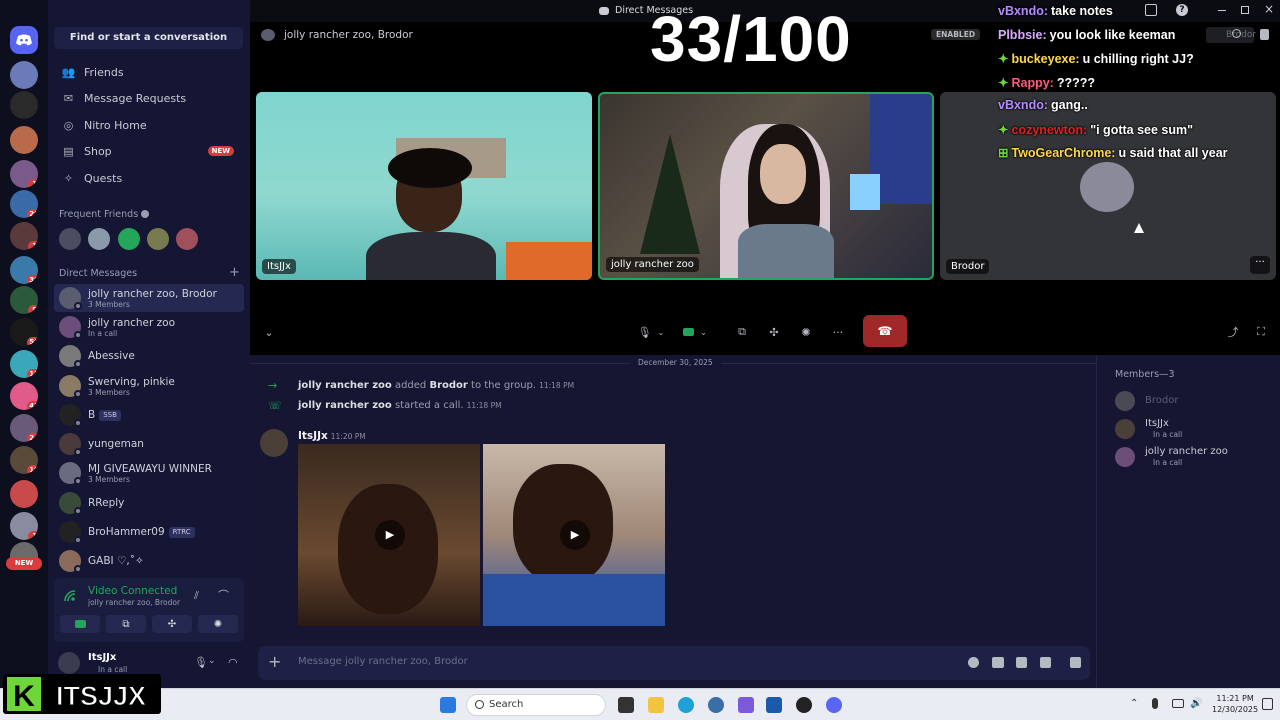 This screenshot has height=720, width=1280. What do you see at coordinates (774, 705) in the screenshot?
I see `store-icon` at bounding box center [774, 705].